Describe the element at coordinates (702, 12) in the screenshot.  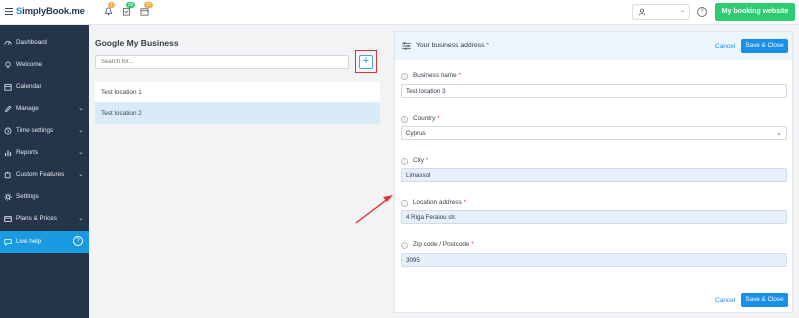
I see `help-icon: ?` at that location.